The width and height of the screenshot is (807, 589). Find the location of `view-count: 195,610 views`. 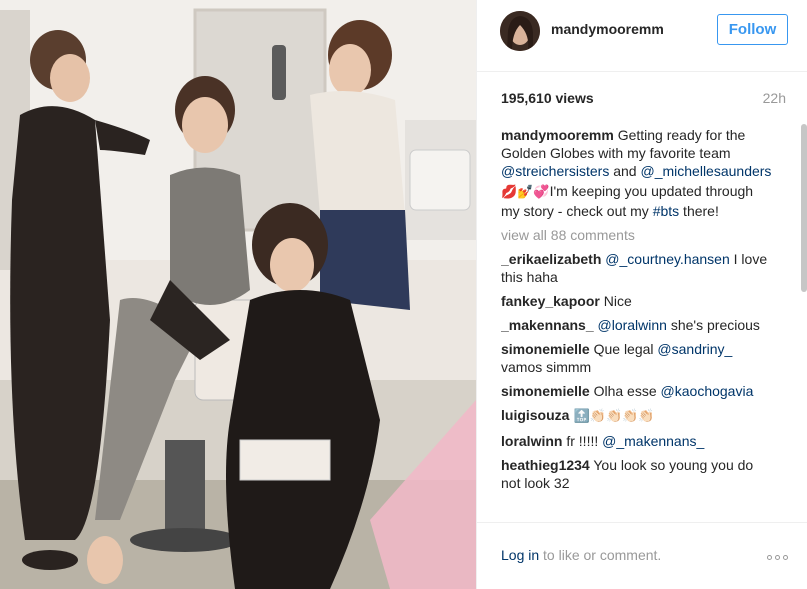

view-count: 195,610 views is located at coordinates (547, 98).